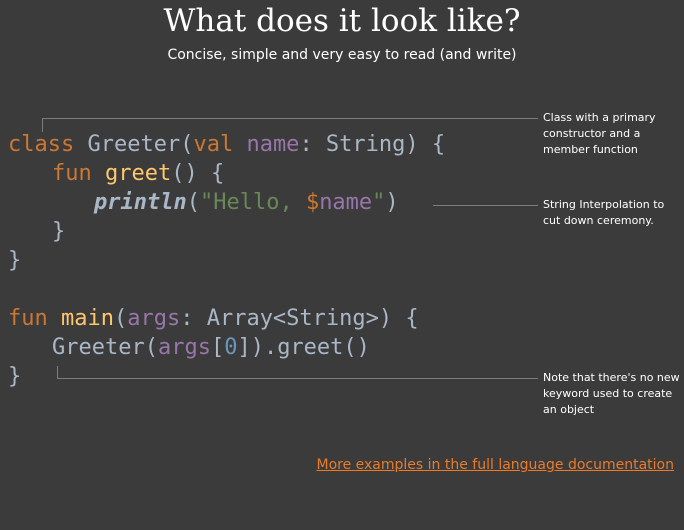 This screenshot has width=684, height=530. I want to click on name-parameter: name, so click(266, 144).